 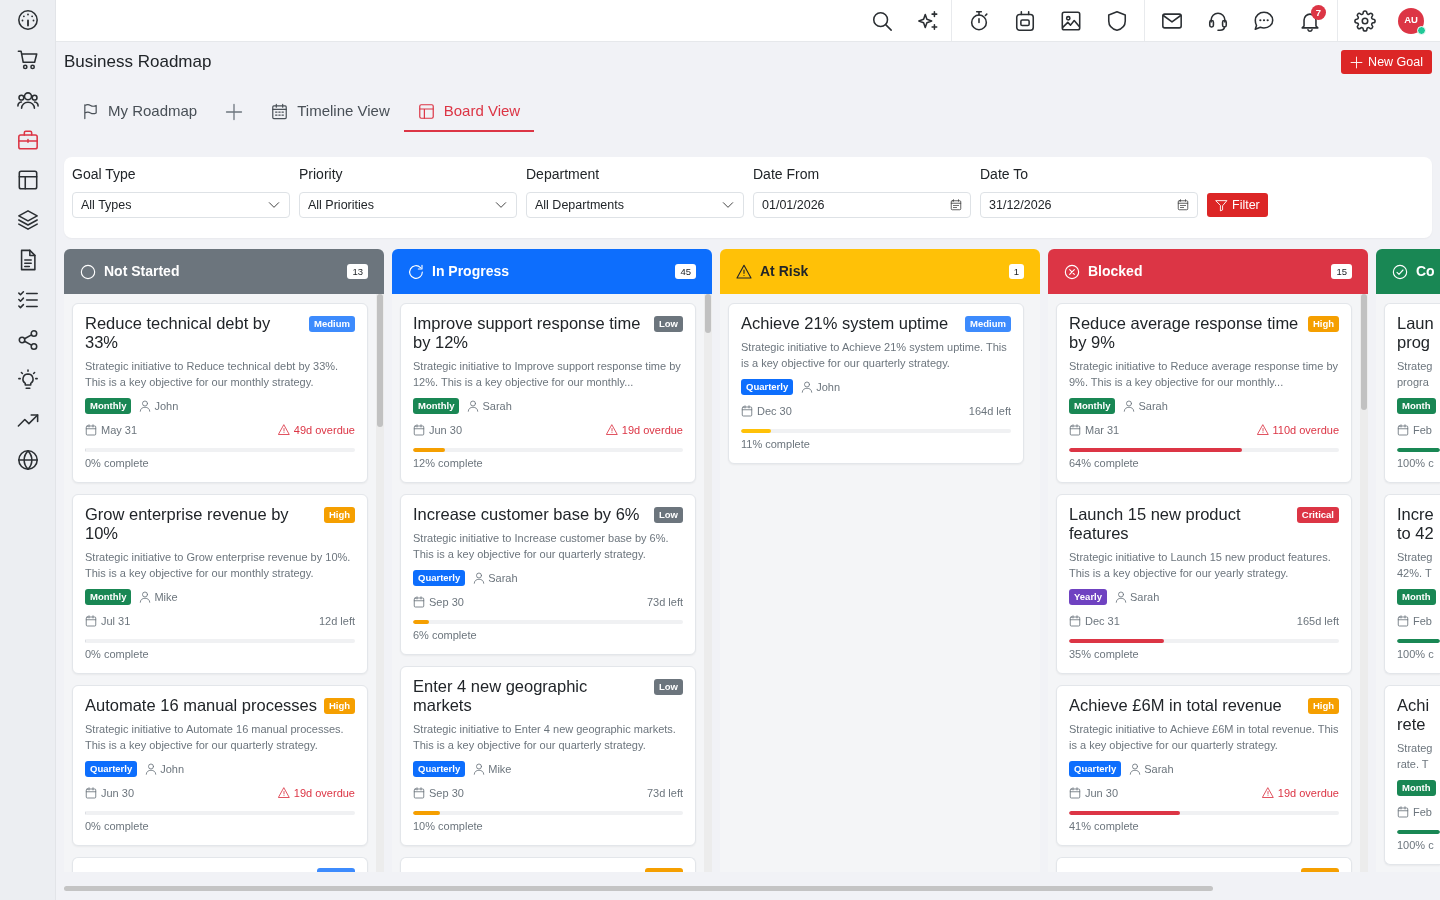 I want to click on period-badge: Month, so click(x=1416, y=788).